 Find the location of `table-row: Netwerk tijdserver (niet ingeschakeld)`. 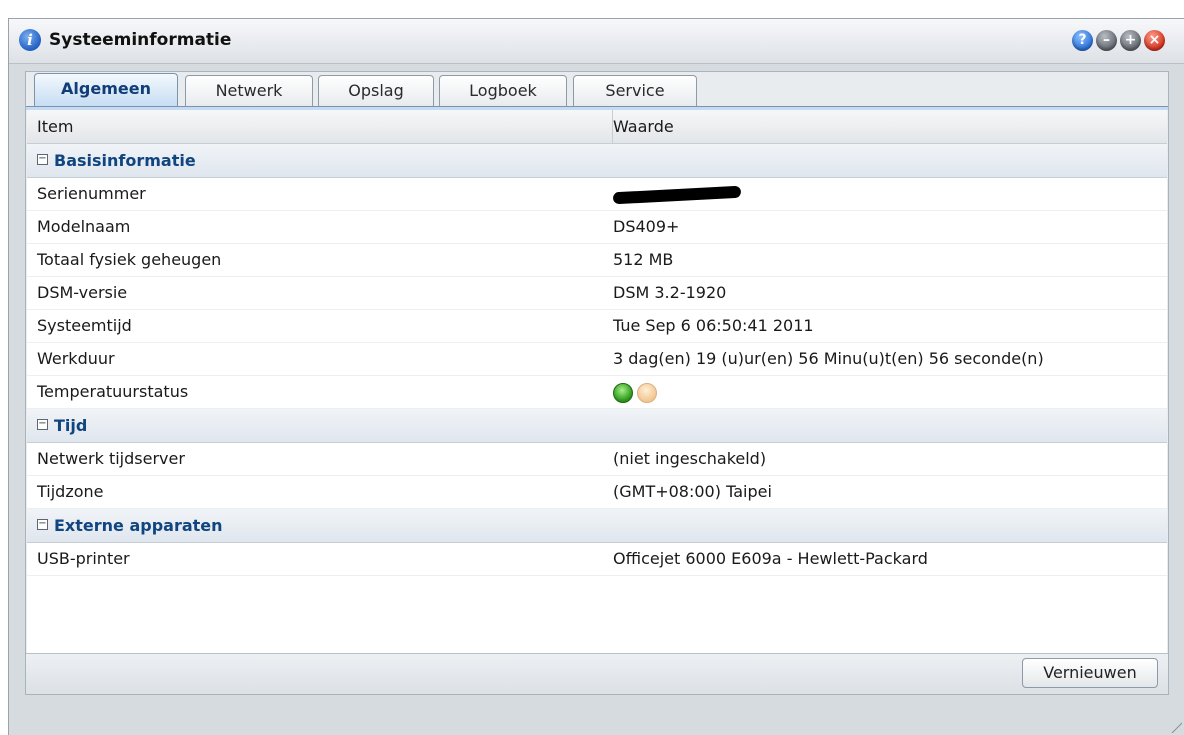

table-row: Netwerk tijdserver (niet ingeschakeld) is located at coordinates (597, 459).